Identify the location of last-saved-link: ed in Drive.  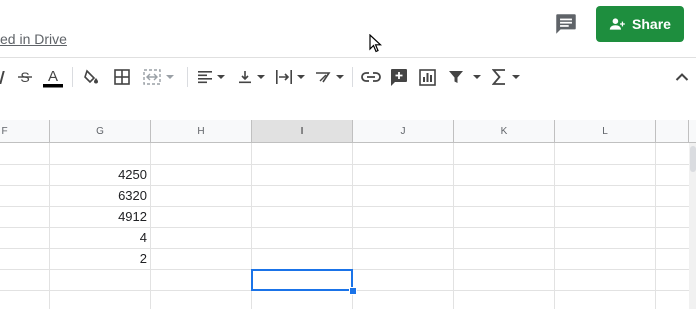
(33, 39).